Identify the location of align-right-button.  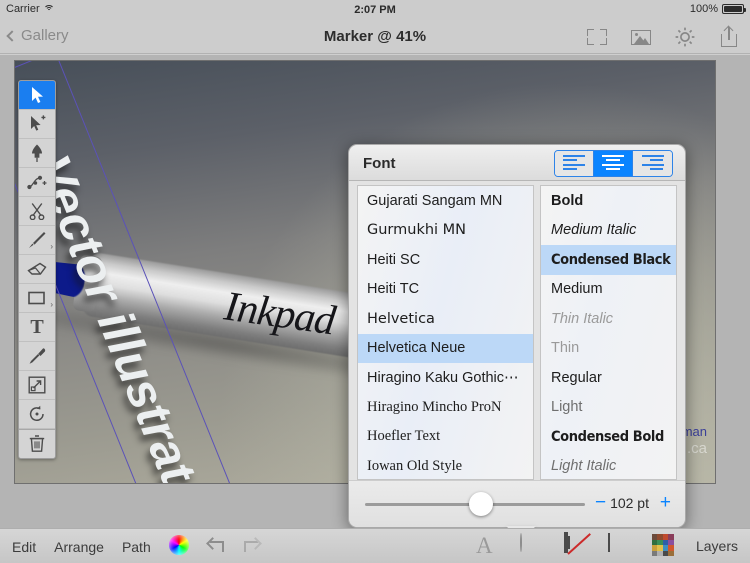
(652, 163).